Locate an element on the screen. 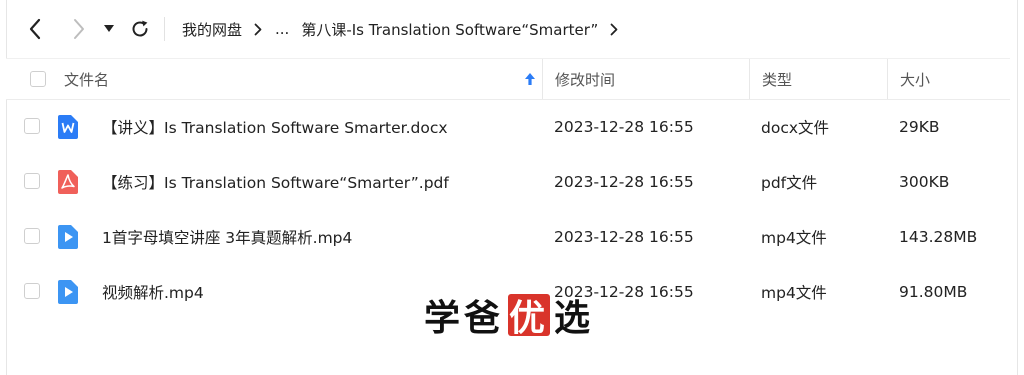 The image size is (1024, 375). file-size: 91.80MB is located at coordinates (933, 291).